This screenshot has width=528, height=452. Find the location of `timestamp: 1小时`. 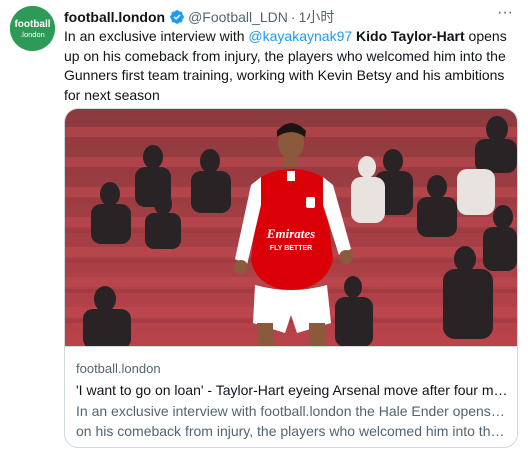

timestamp: 1小时 is located at coordinates (317, 17).